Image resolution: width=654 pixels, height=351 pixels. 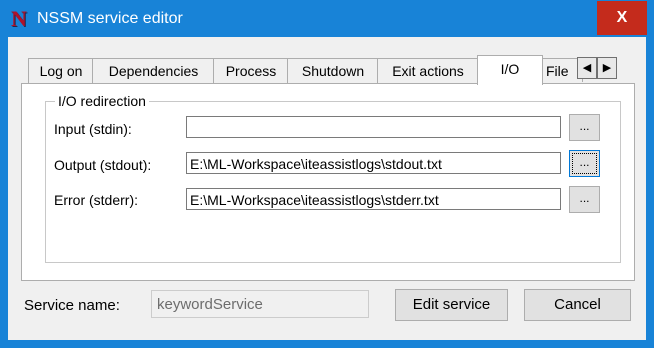 What do you see at coordinates (577, 305) in the screenshot?
I see `cancel-button: Cancel` at bounding box center [577, 305].